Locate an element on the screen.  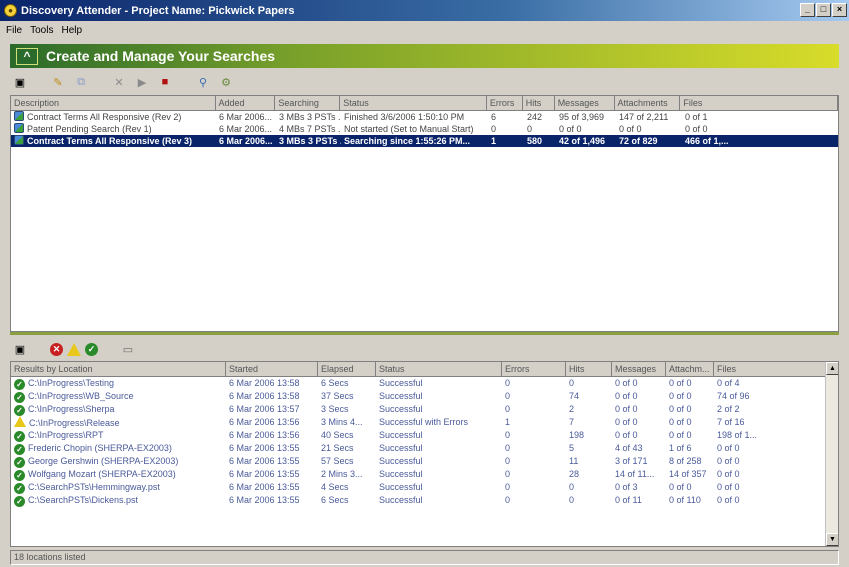
collapse-icon: ^ is located at coordinates (27, 56).